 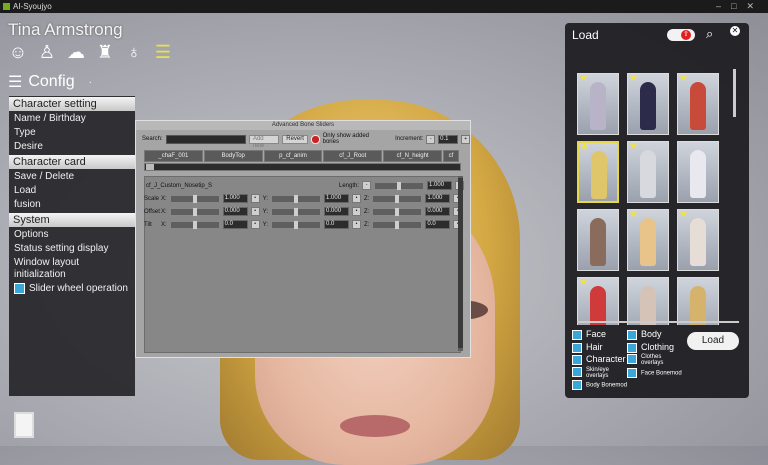 I want to click on window-controls: –□✕, so click(x=740, y=6).